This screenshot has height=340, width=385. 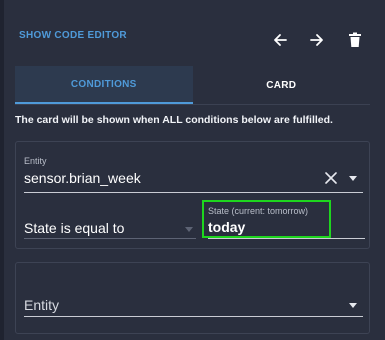 I want to click on dropdown-arrow-icon, so click(x=353, y=178).